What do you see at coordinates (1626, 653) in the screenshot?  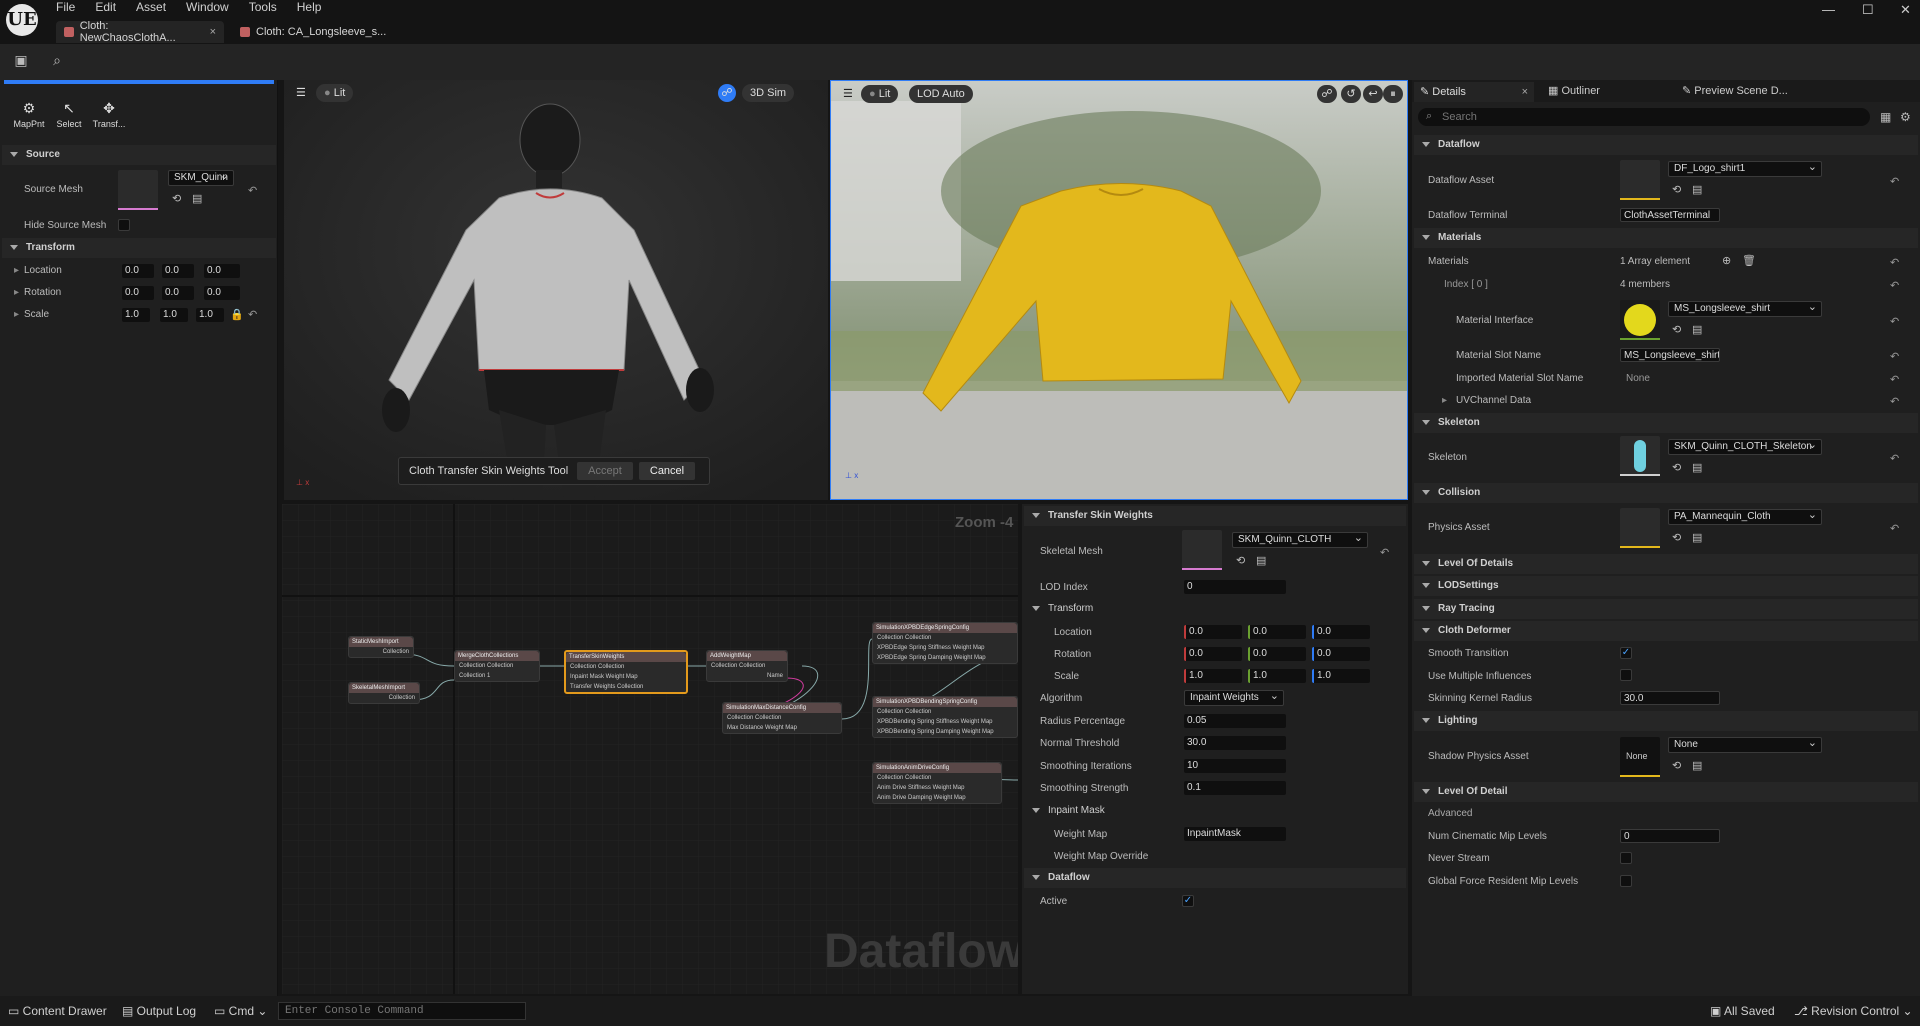 I see `smooth-transition-checkbox: ✓` at bounding box center [1626, 653].